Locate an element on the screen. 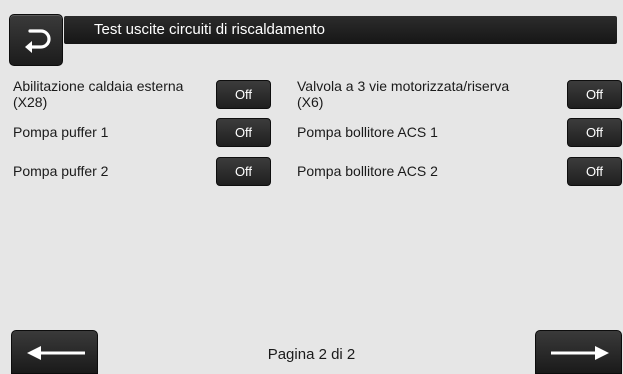 The width and height of the screenshot is (623, 374). output-label-abilitazione-caldaia: Abilitazione caldaia esterna (X28) is located at coordinates (98, 94).